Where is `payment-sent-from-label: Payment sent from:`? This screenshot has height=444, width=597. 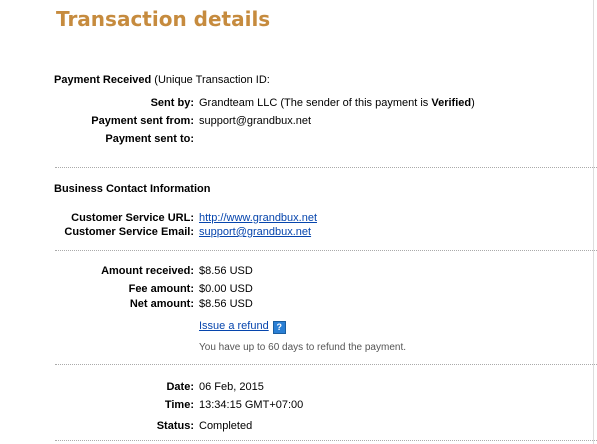 payment-sent-from-label: Payment sent from: is located at coordinates (142, 121).